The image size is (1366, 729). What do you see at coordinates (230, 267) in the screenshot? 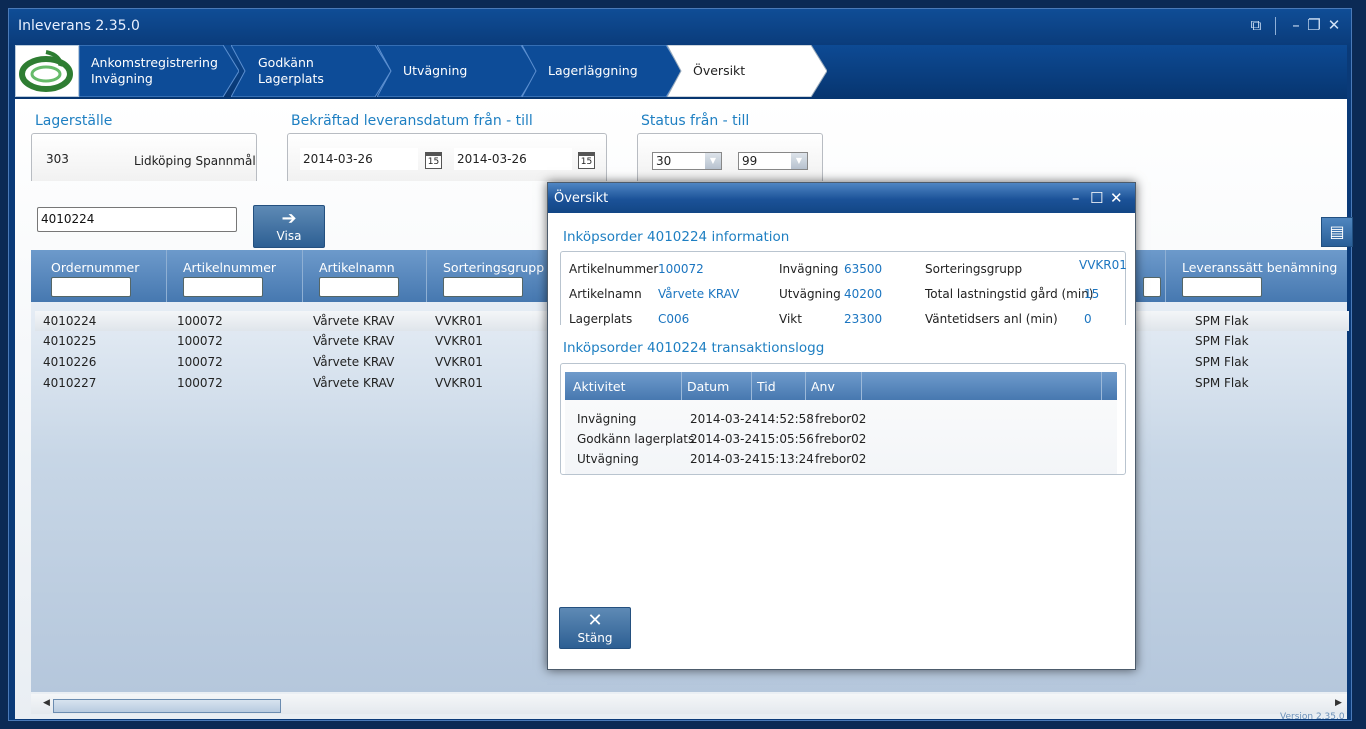
I see `col-artikelnummer-label: Artikelnummer` at bounding box center [230, 267].